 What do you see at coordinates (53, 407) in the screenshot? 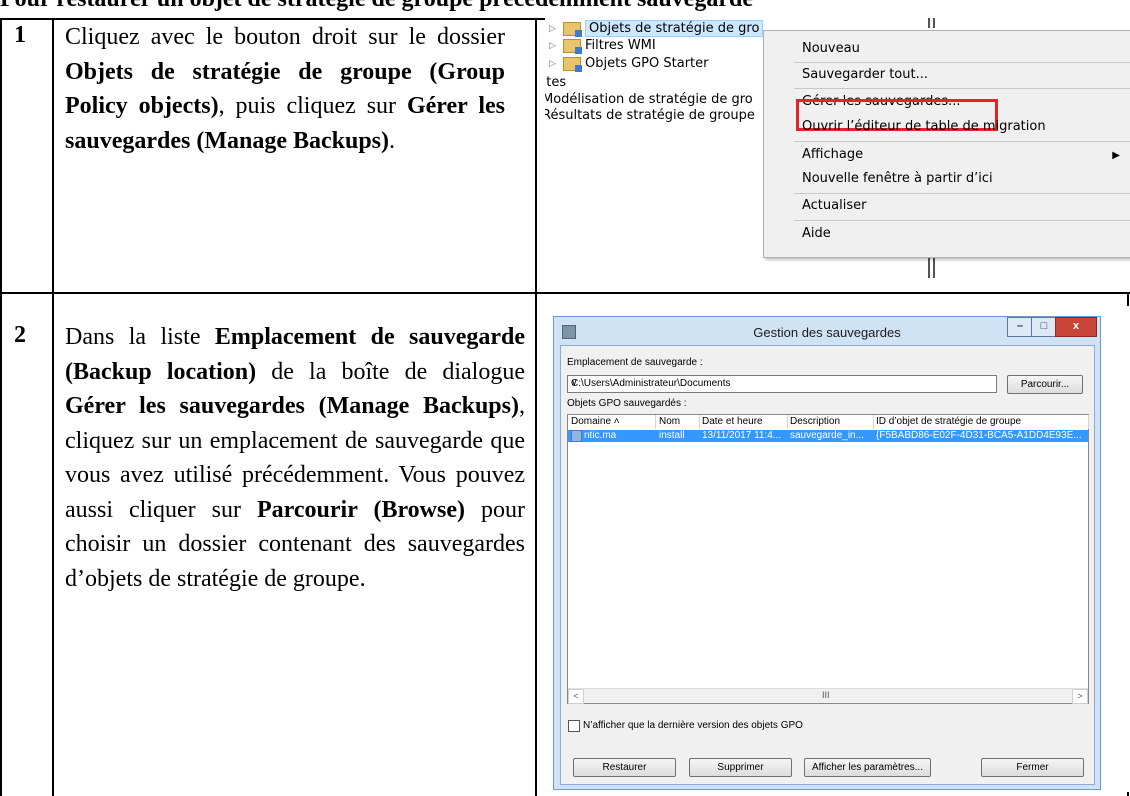
I see `table-divider-number` at bounding box center [53, 407].